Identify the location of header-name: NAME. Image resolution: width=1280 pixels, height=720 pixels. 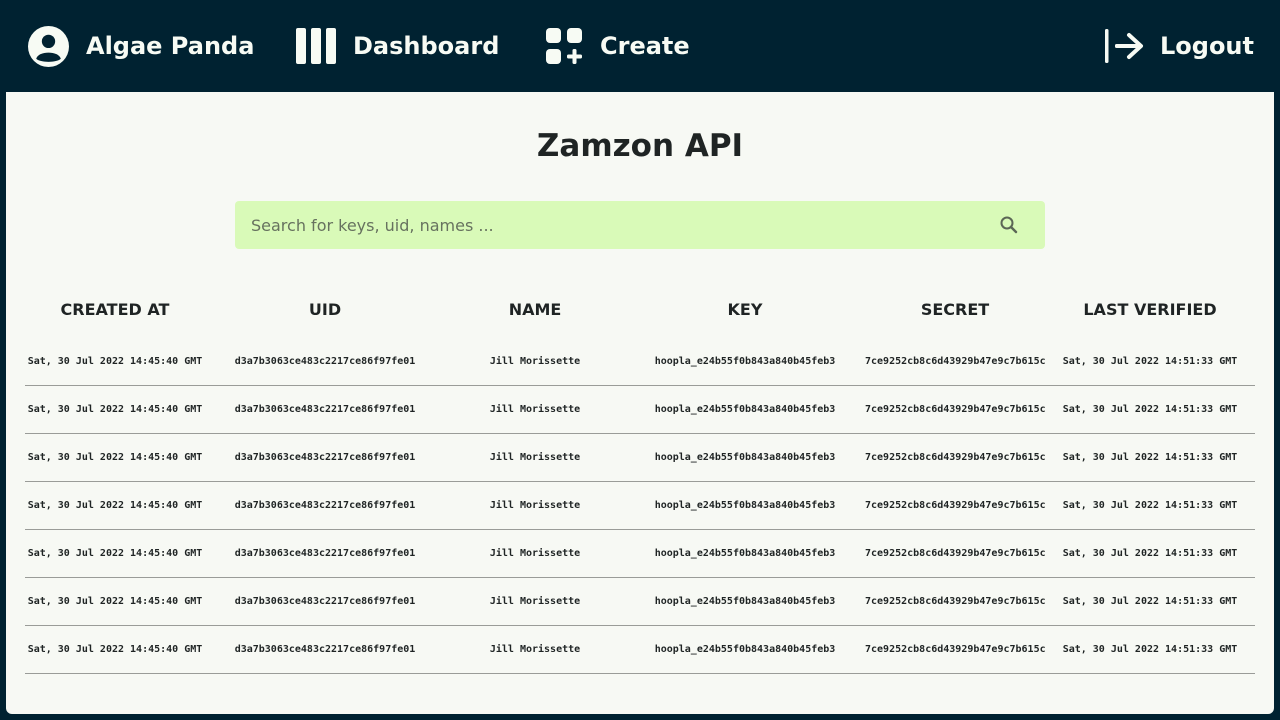
(535, 309).